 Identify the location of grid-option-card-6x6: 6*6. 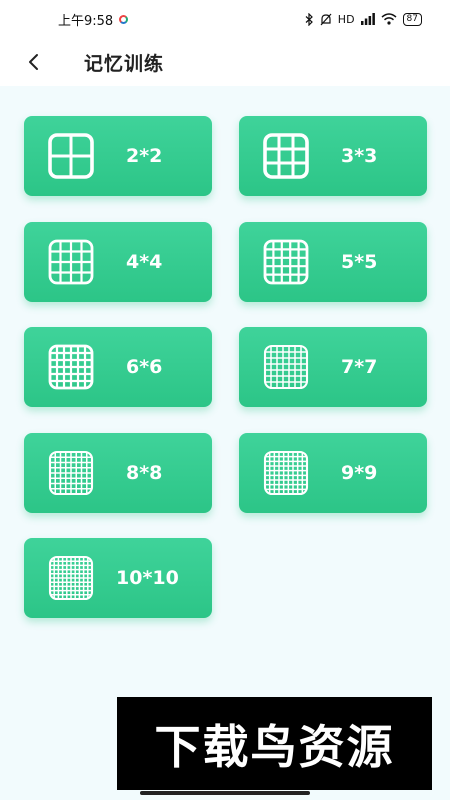
(118, 367).